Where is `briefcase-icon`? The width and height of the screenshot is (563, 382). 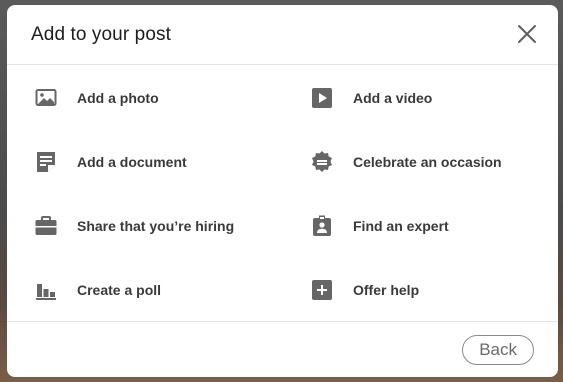 briefcase-icon is located at coordinates (46, 226).